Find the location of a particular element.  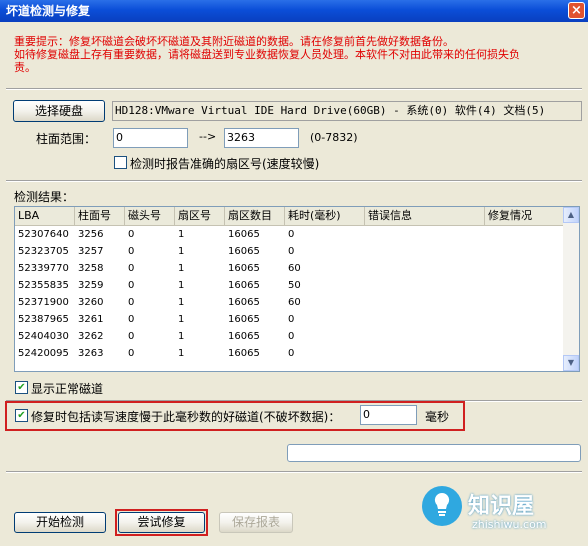

table-cell: 52307640 is located at coordinates (43, 234).